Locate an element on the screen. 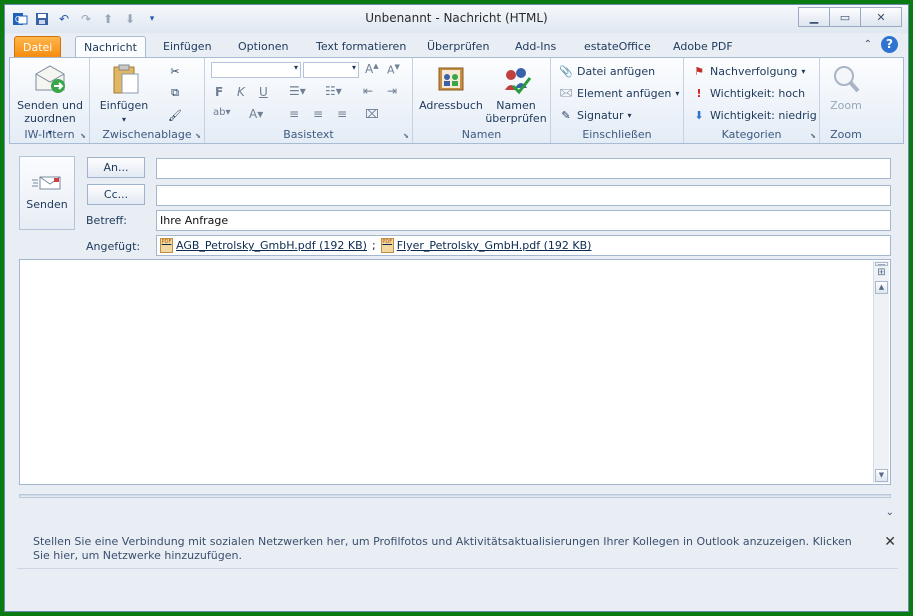 The image size is (913, 616). reading-pane-splitter is located at coordinates (455, 496).